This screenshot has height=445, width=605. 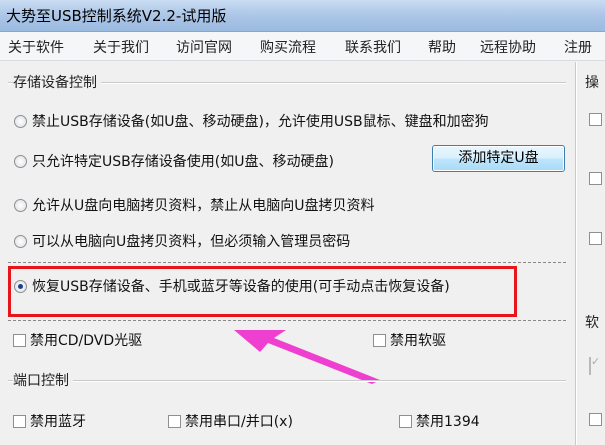 I want to click on radio-option-block-usb: 禁止USB存储设备(如U盘、移动硬盘)，允许使用USB鼠标、键盘和加密狗, so click(x=251, y=121).